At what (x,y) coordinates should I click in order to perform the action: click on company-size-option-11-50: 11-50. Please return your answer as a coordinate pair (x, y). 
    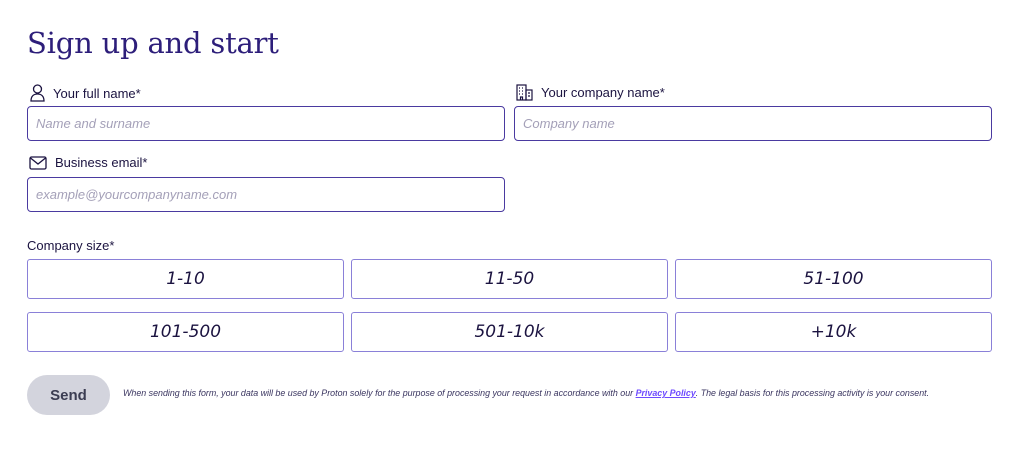
    Looking at the image, I should click on (509, 279).